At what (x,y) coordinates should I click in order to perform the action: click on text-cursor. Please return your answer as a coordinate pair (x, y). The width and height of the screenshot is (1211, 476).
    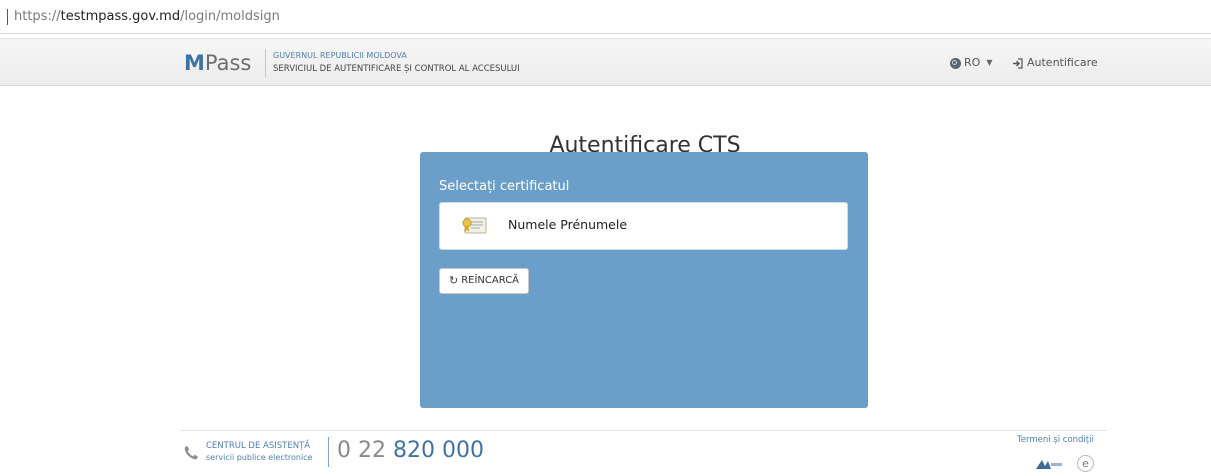
    Looking at the image, I should click on (7, 17).